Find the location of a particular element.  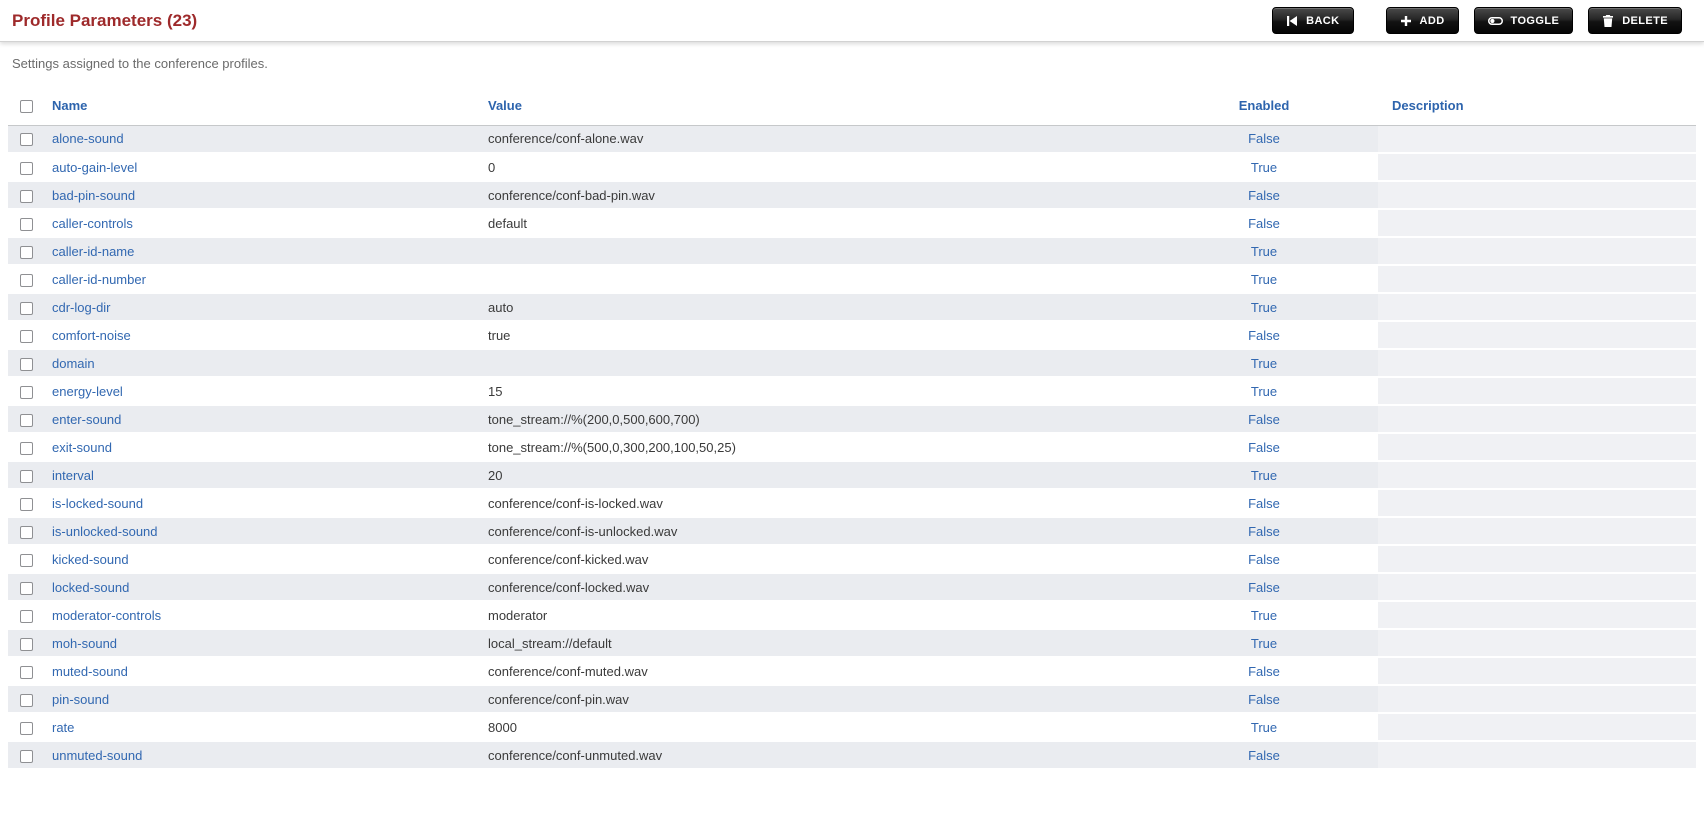

parameter-value: conference/conf-pin.wav is located at coordinates (815, 699).